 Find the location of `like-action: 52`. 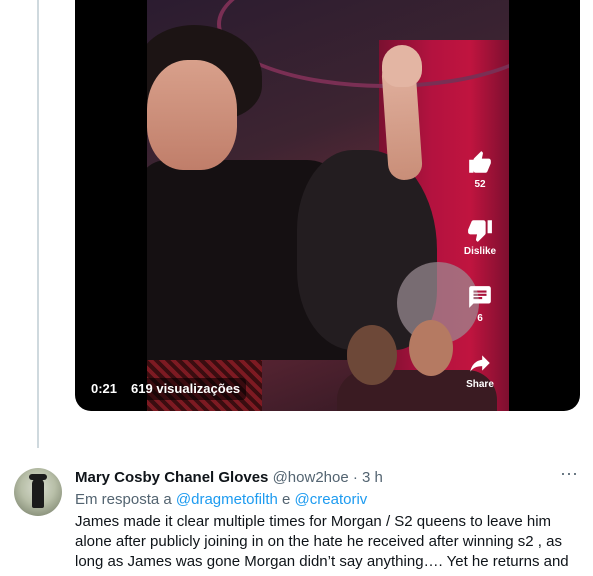

like-action: 52 is located at coordinates (480, 170).